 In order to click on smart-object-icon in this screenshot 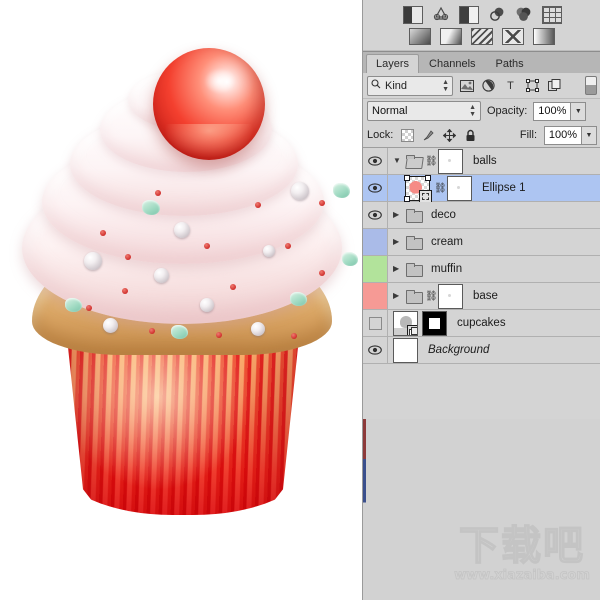, I will do `click(554, 85)`.